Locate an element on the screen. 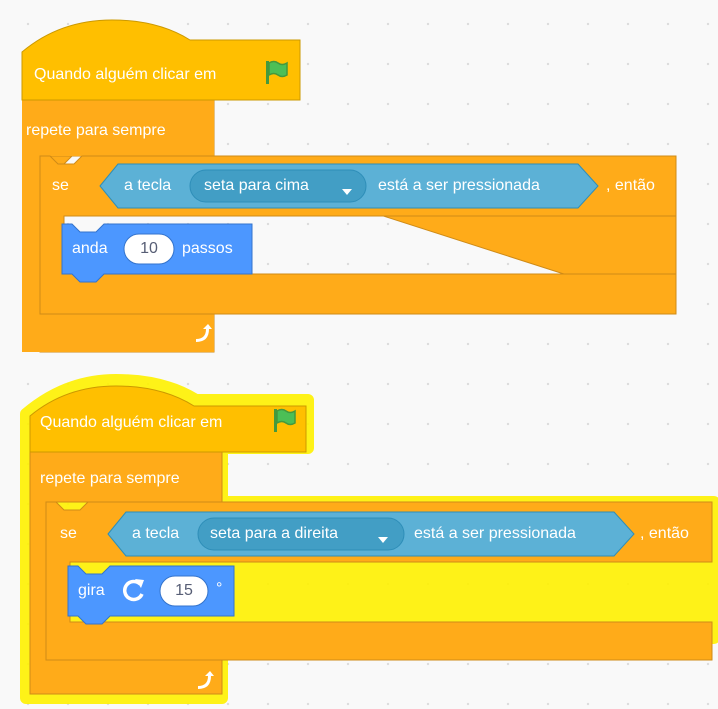  turn-suffix-label: ° is located at coordinates (219, 588).